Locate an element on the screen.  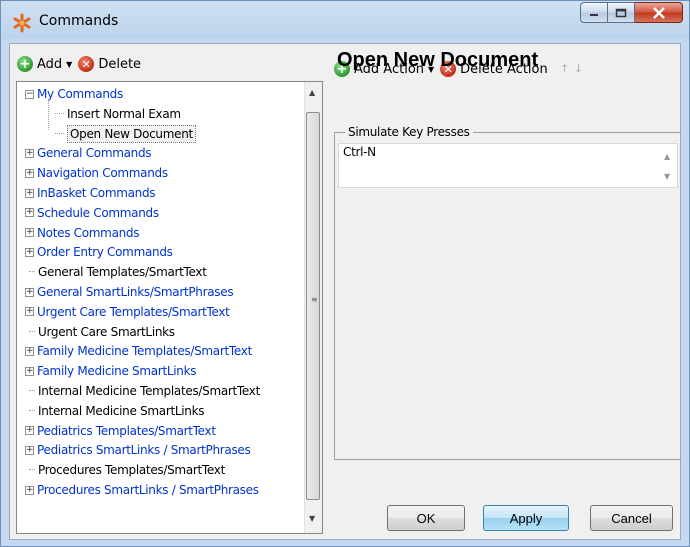
tree-item-label: Internal Medicine SmartLinks is located at coordinates (121, 410).